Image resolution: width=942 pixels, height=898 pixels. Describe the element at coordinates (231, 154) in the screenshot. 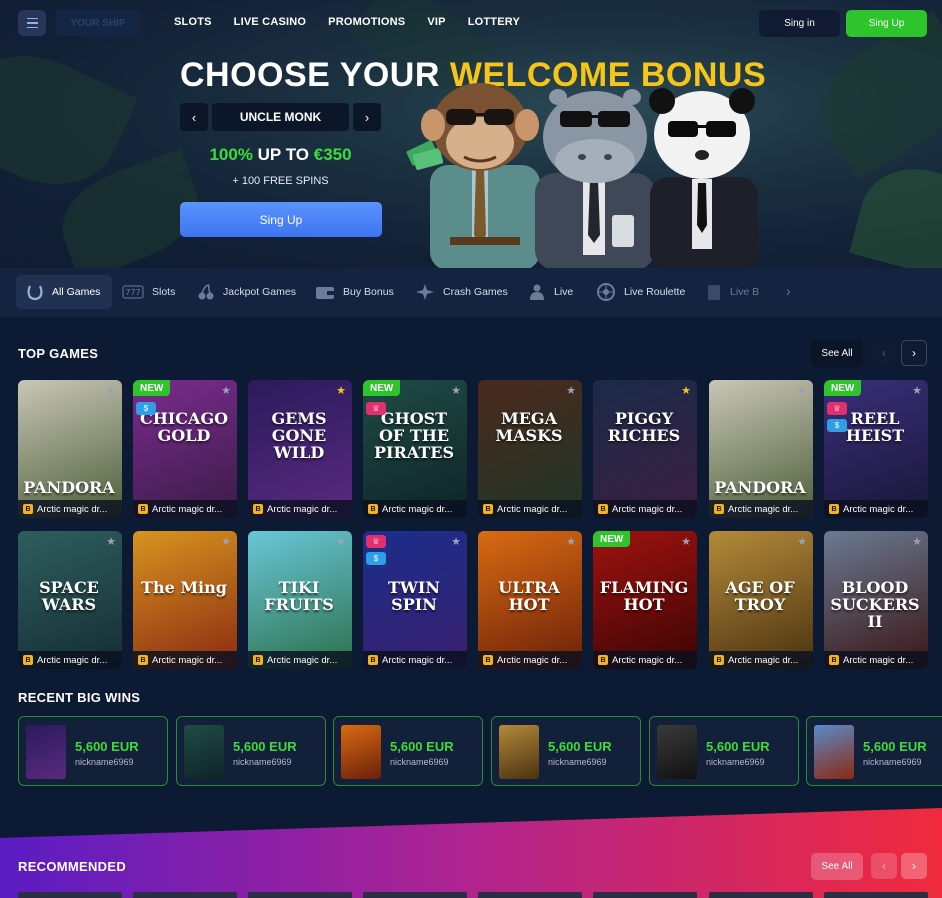

I see `bonus-percent: 100%` at that location.